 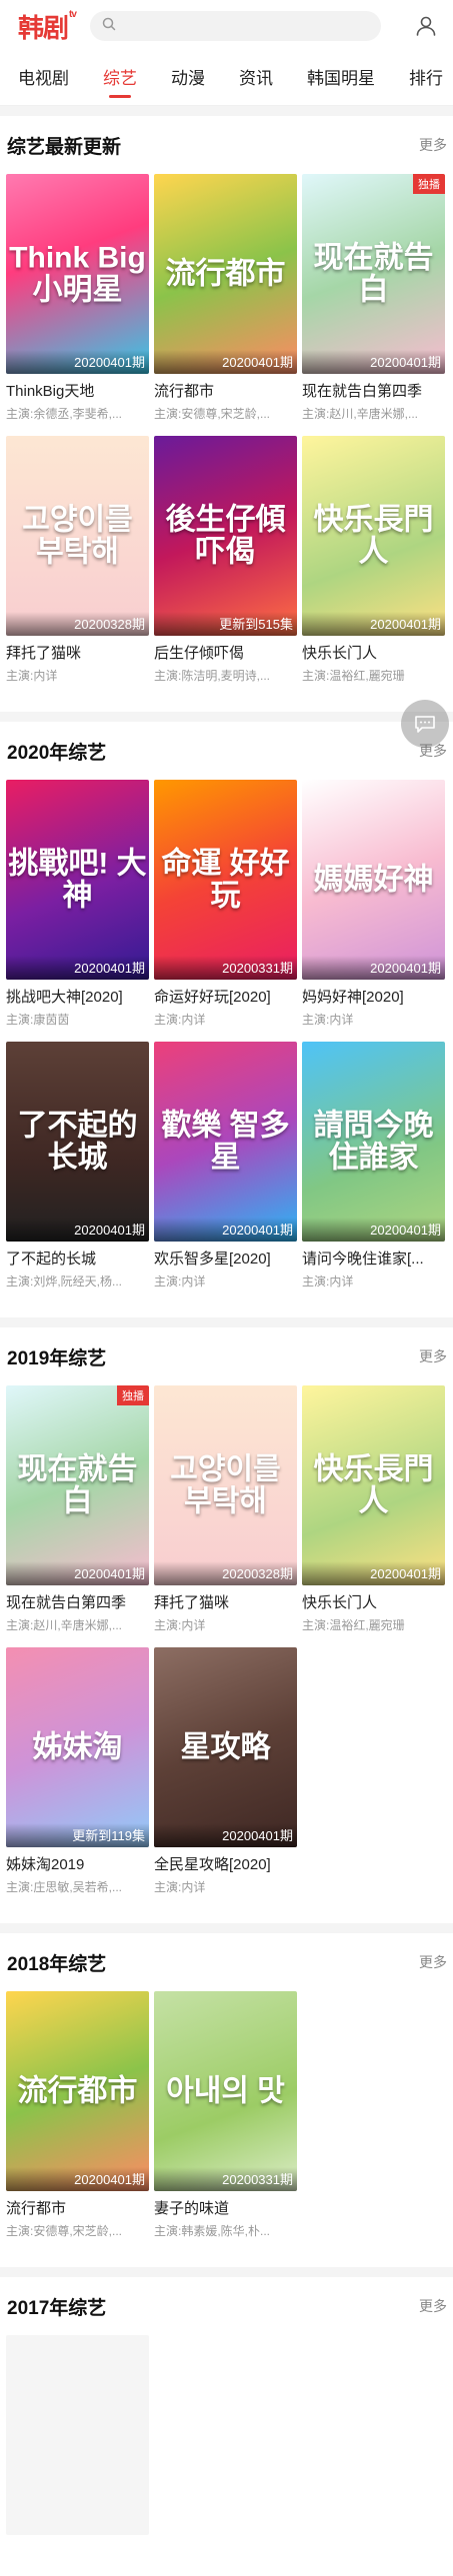 I want to click on show-card: 고양이를 부탁해 20200328期拜托了猫咪主演:内详, so click(x=77, y=560).